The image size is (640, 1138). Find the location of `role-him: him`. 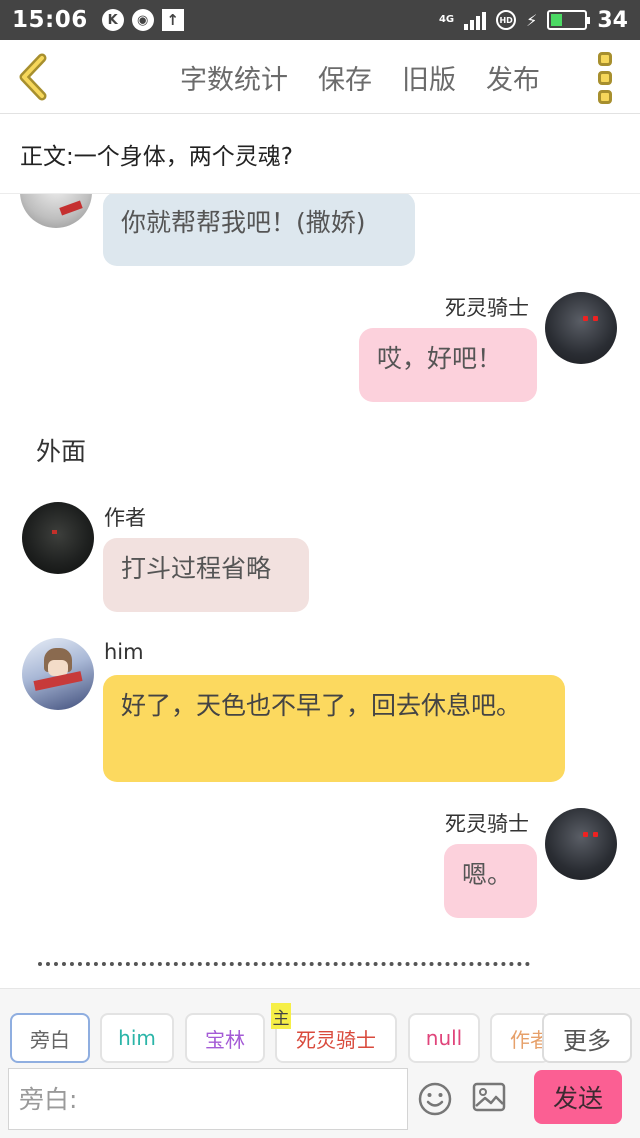

role-him: him is located at coordinates (137, 1038).